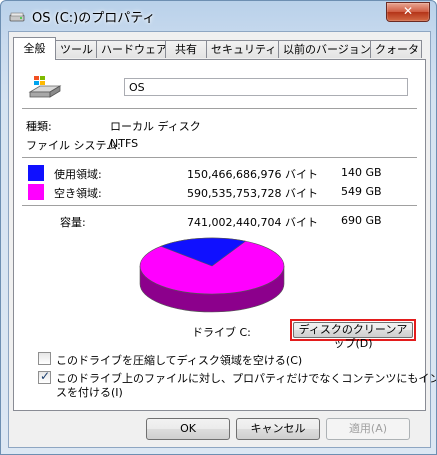 Image resolution: width=437 pixels, height=455 pixels. Describe the element at coordinates (155, 126) in the screenshot. I see `type-value: ローカル ディスク` at that location.